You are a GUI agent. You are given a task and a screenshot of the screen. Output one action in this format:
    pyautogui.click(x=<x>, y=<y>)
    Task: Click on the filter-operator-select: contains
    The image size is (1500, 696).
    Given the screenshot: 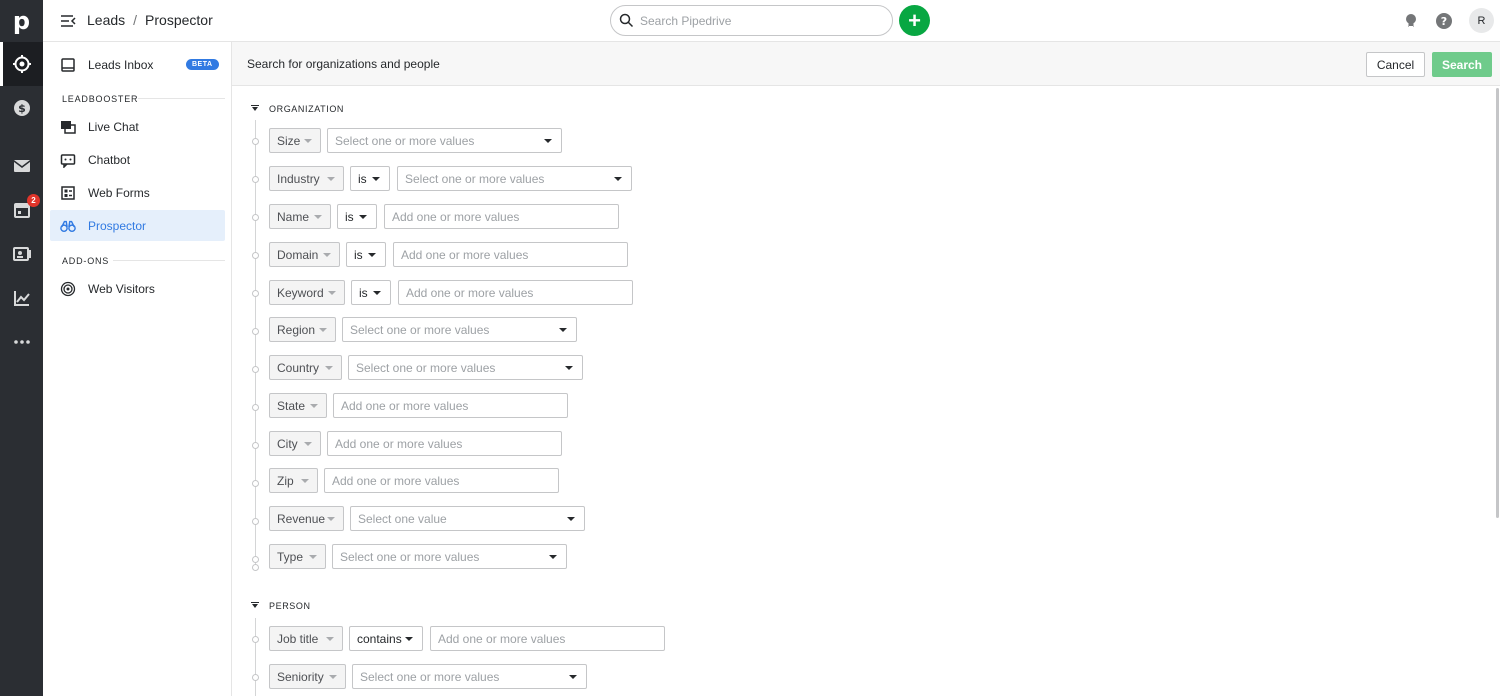 What is the action you would take?
    pyautogui.click(x=386, y=638)
    